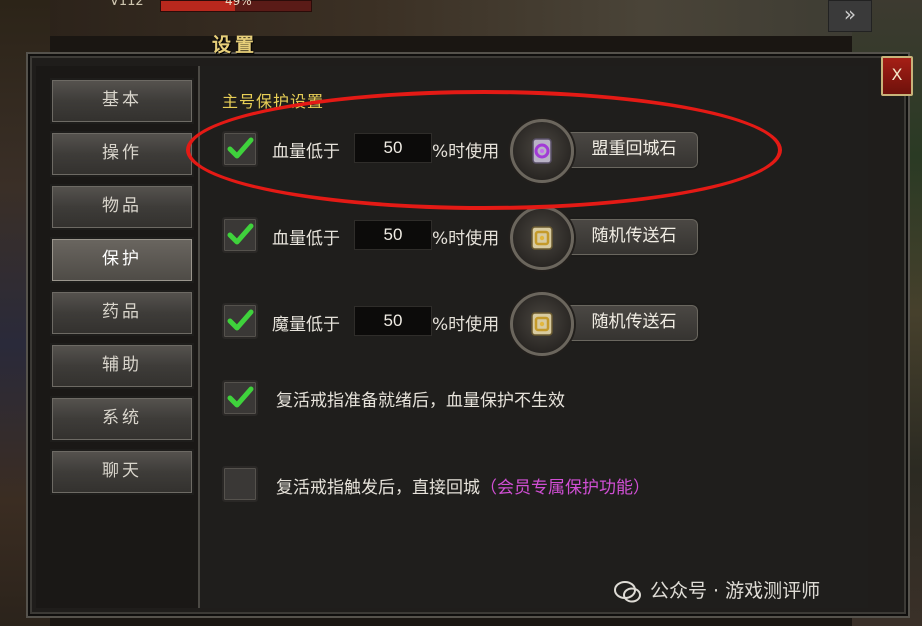 Image resolution: width=922 pixels, height=626 pixels. What do you see at coordinates (850, 16) in the screenshot?
I see `collapse-arrow-button: »` at bounding box center [850, 16].